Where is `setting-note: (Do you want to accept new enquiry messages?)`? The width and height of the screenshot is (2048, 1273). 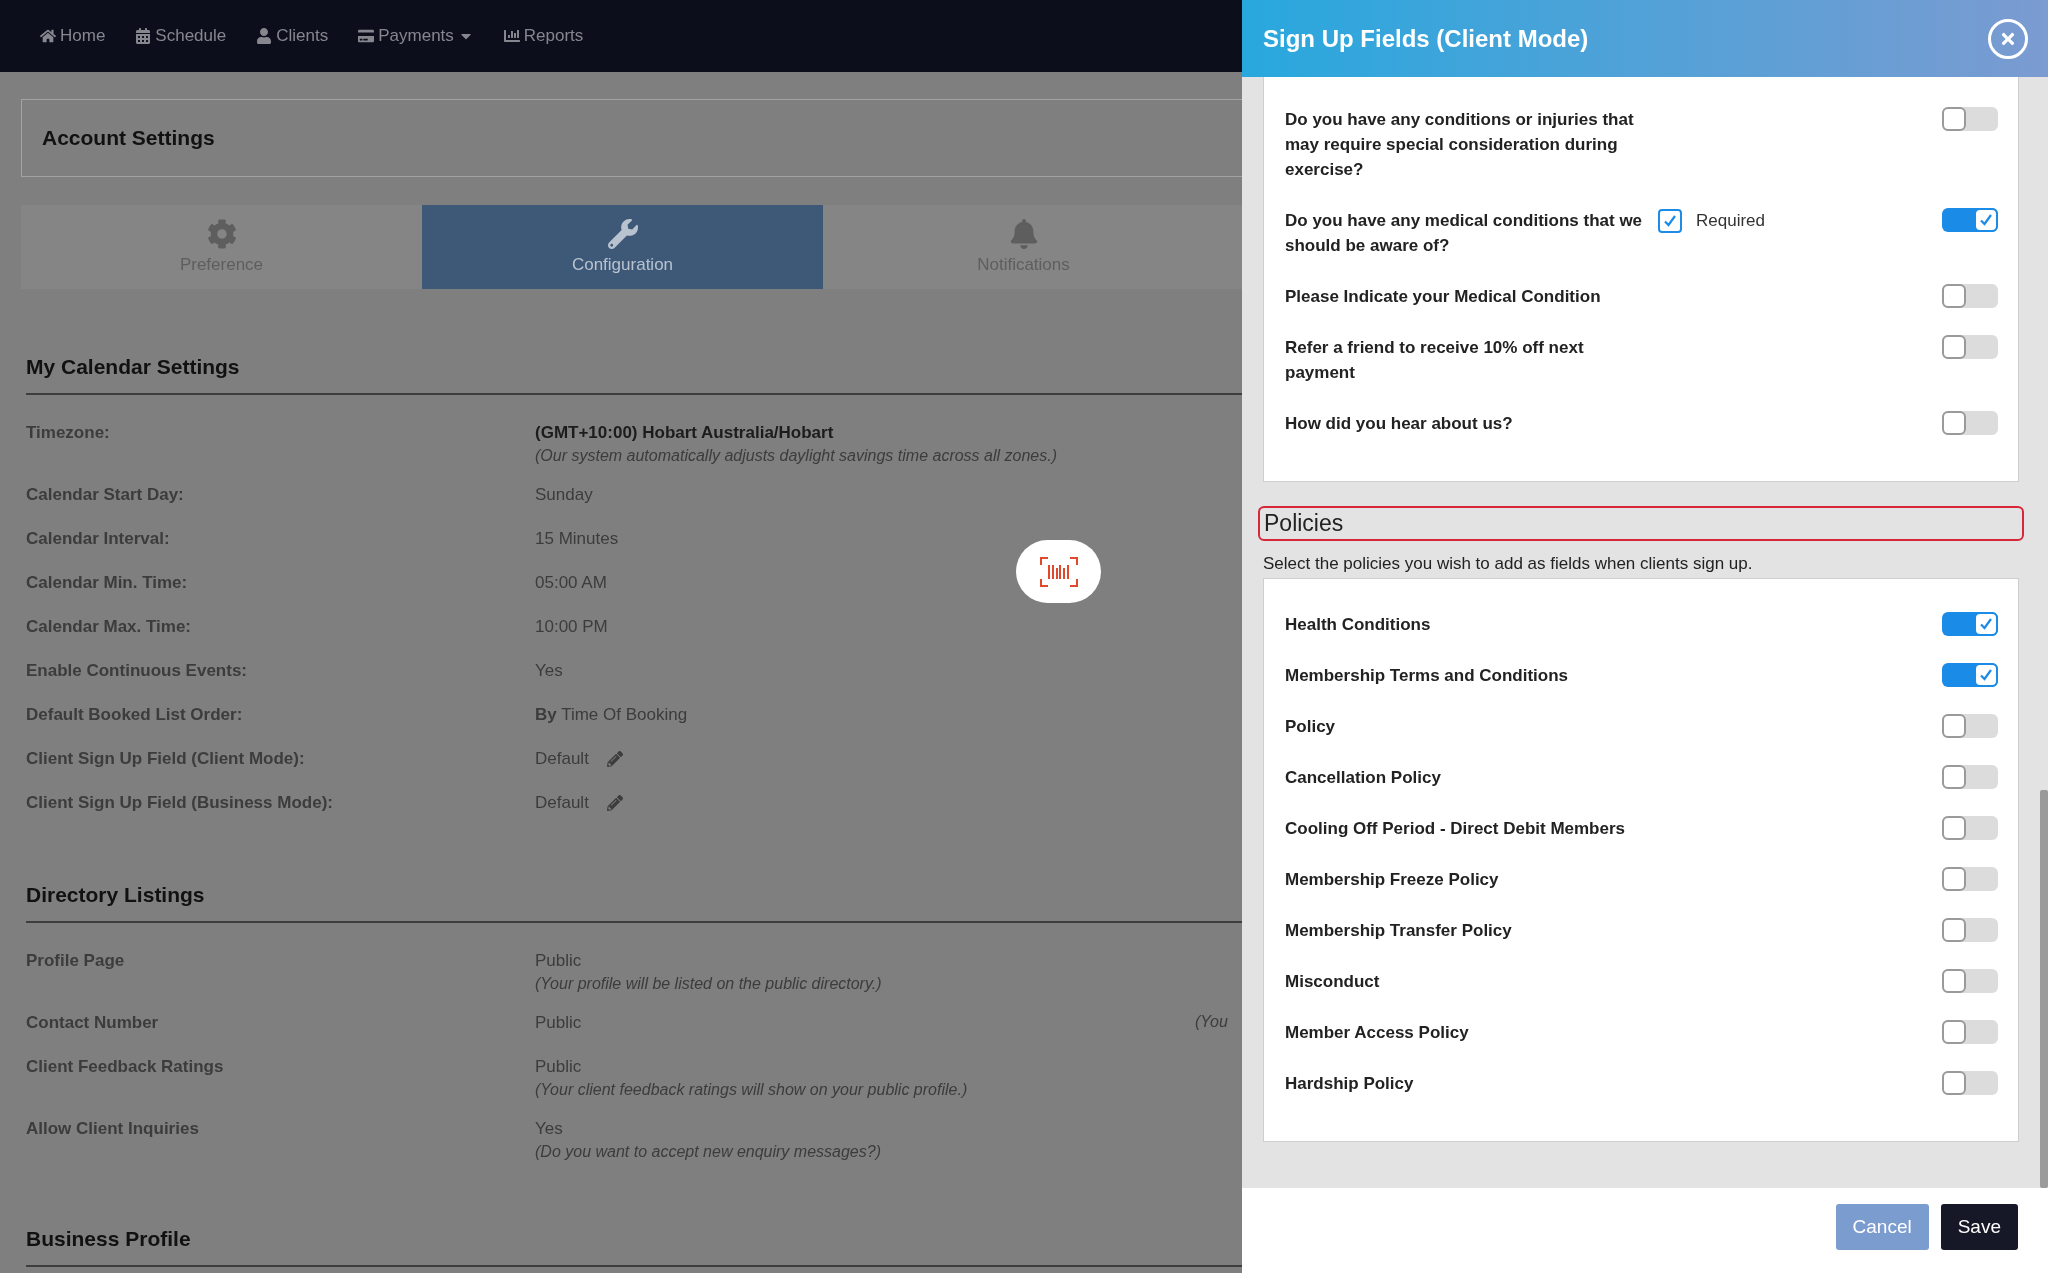
setting-note: (Do you want to accept new enquiry messages?) is located at coordinates (708, 1152).